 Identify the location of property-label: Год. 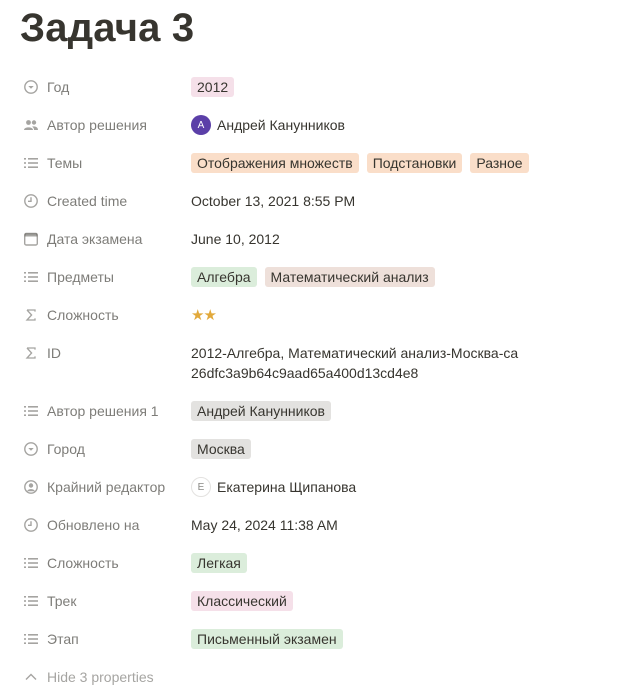
(105, 87).